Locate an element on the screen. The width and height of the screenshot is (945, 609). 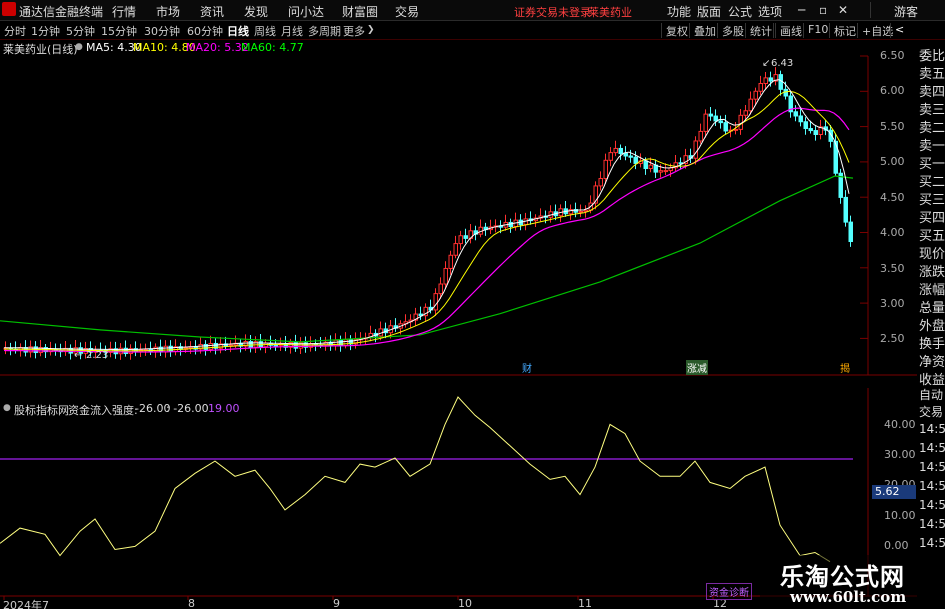
sidebar-item: 卖二 is located at coordinates (932, 126).